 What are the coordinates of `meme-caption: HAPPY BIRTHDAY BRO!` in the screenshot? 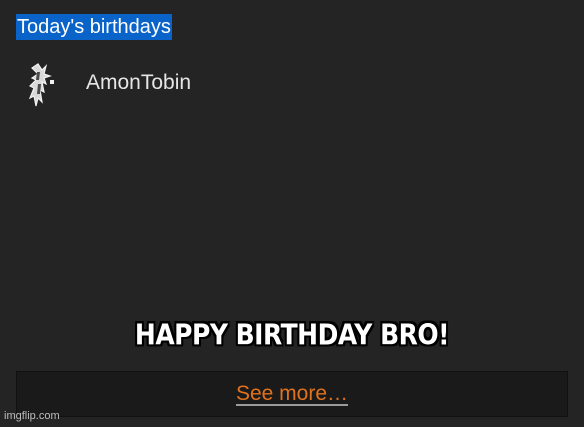 It's located at (292, 334).